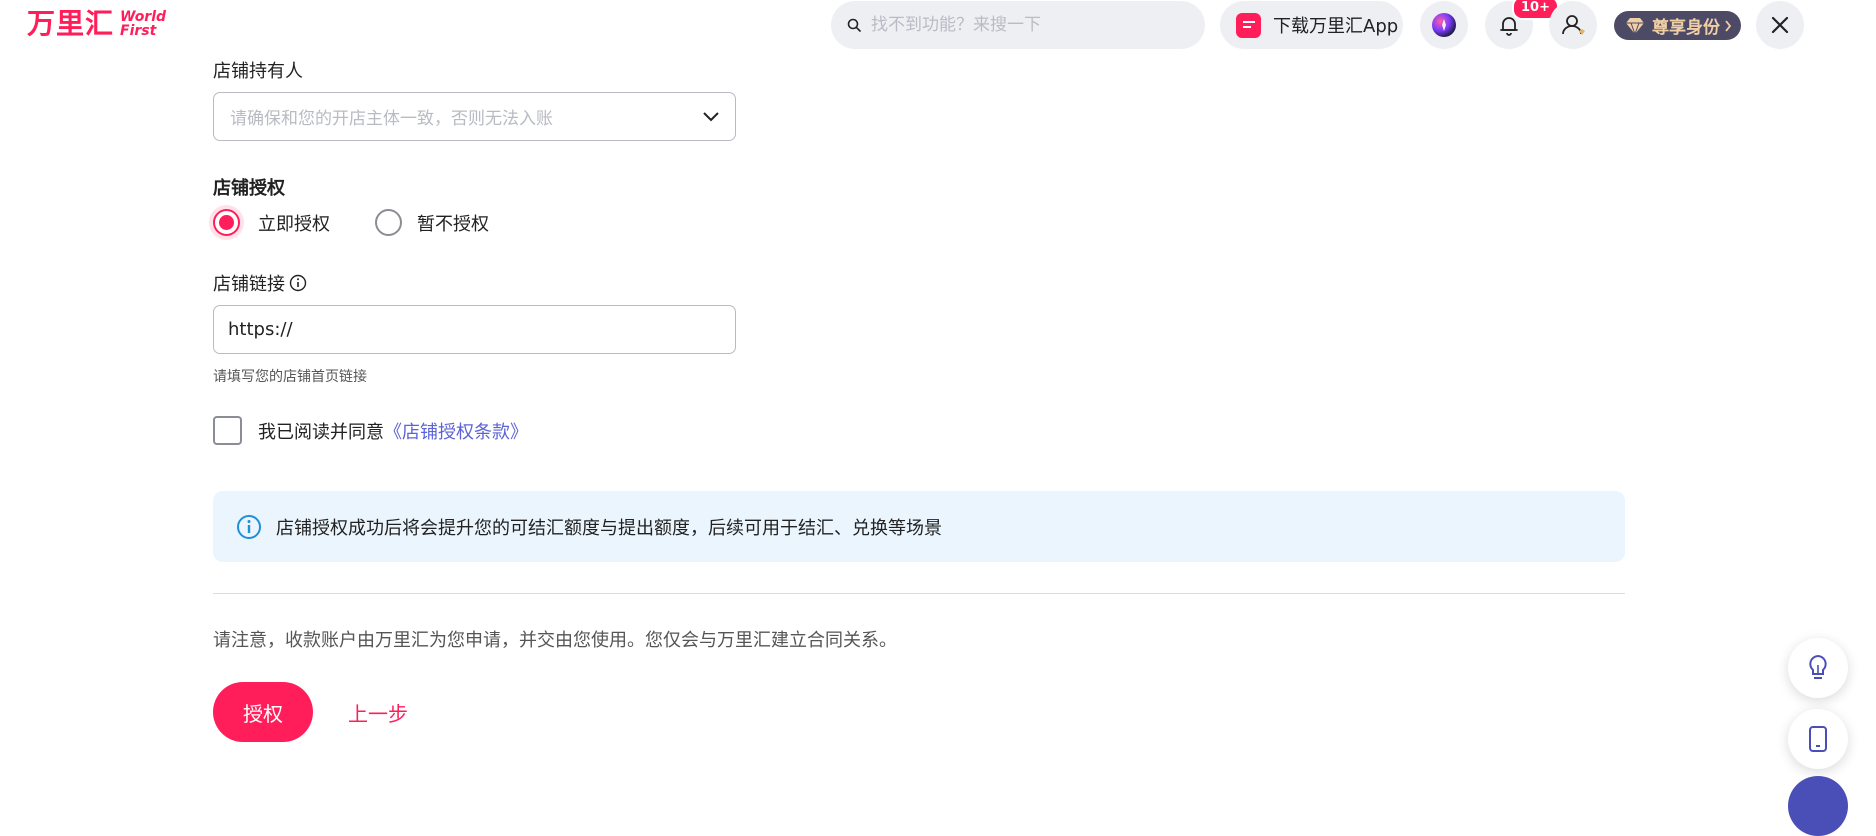 Image resolution: width=1876 pixels, height=836 pixels. I want to click on logo: 万里汇 World First, so click(96, 24).